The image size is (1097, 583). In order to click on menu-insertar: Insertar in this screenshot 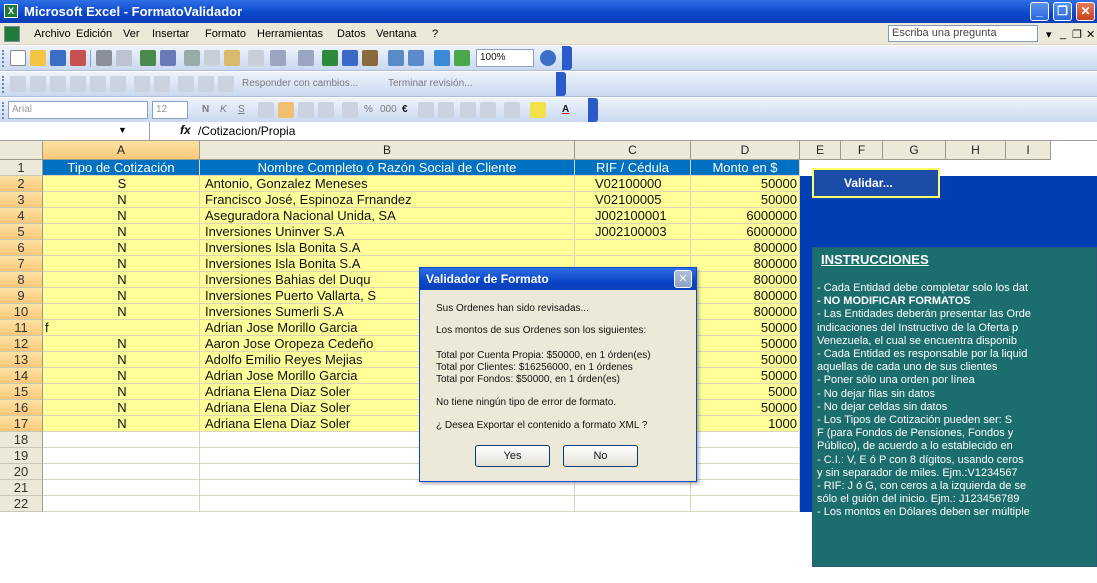, I will do `click(170, 34)`.